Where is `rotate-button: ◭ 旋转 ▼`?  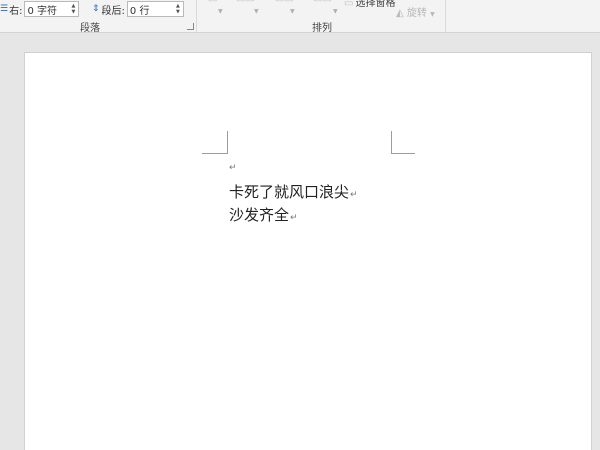
rotate-button: ◭ 旋转 ▼ is located at coordinates (415, 11).